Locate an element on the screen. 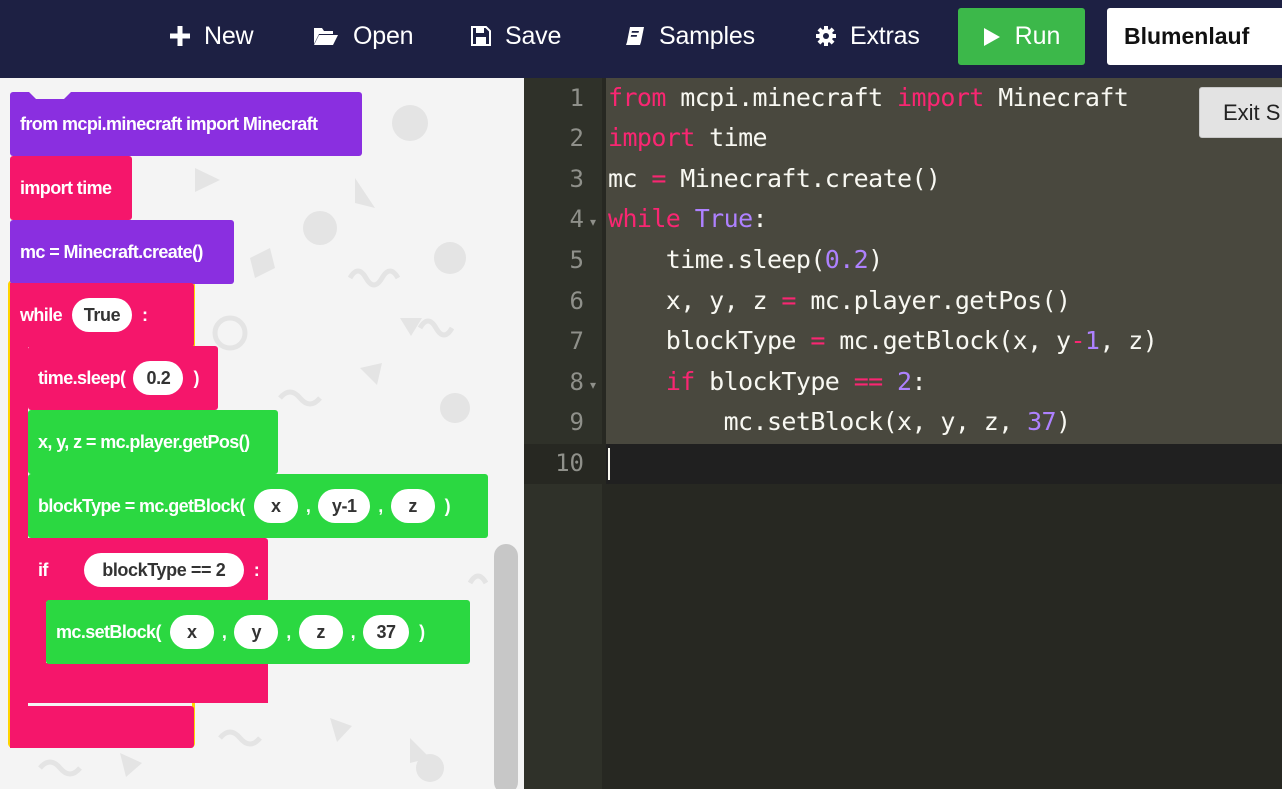  samples-button: Samples is located at coordinates (690, 36).